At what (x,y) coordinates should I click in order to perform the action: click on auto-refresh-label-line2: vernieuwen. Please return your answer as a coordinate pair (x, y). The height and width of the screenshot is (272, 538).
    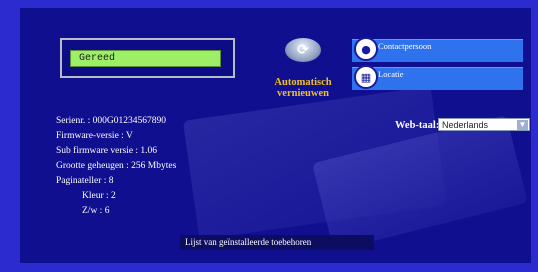
    Looking at the image, I should click on (303, 93).